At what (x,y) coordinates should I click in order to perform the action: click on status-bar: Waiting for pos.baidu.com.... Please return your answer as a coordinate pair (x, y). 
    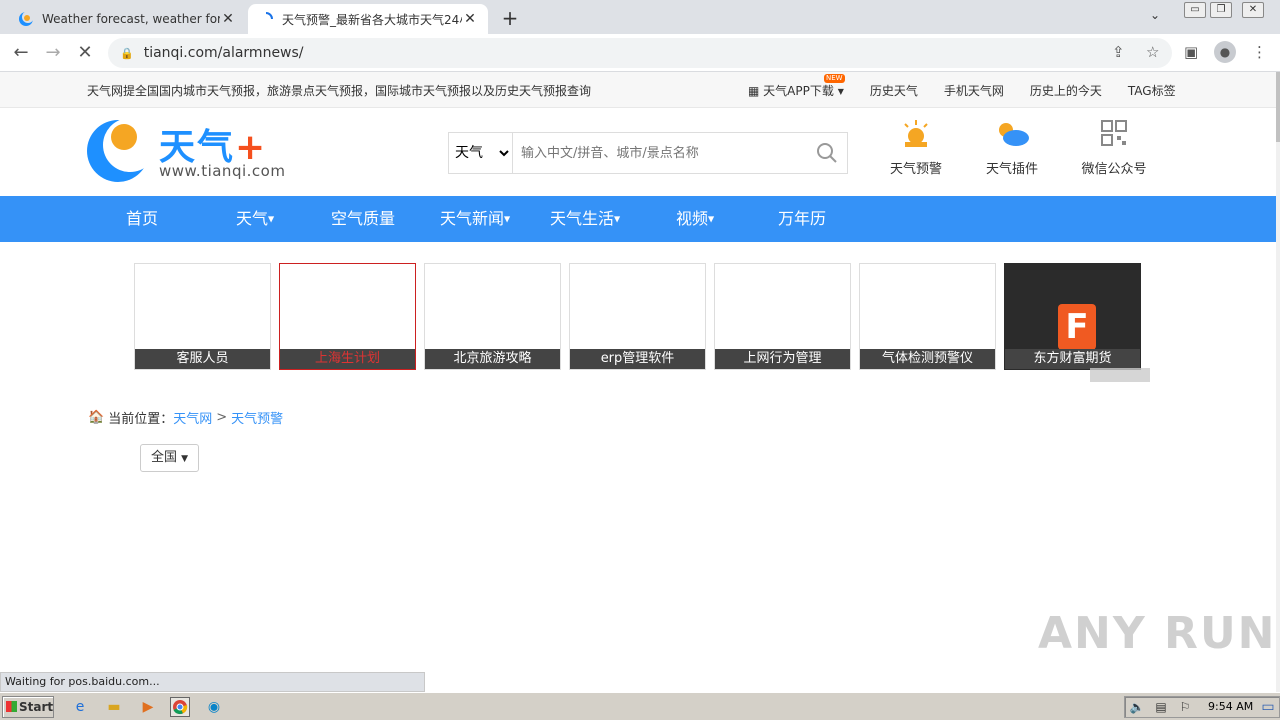
    Looking at the image, I should click on (212, 682).